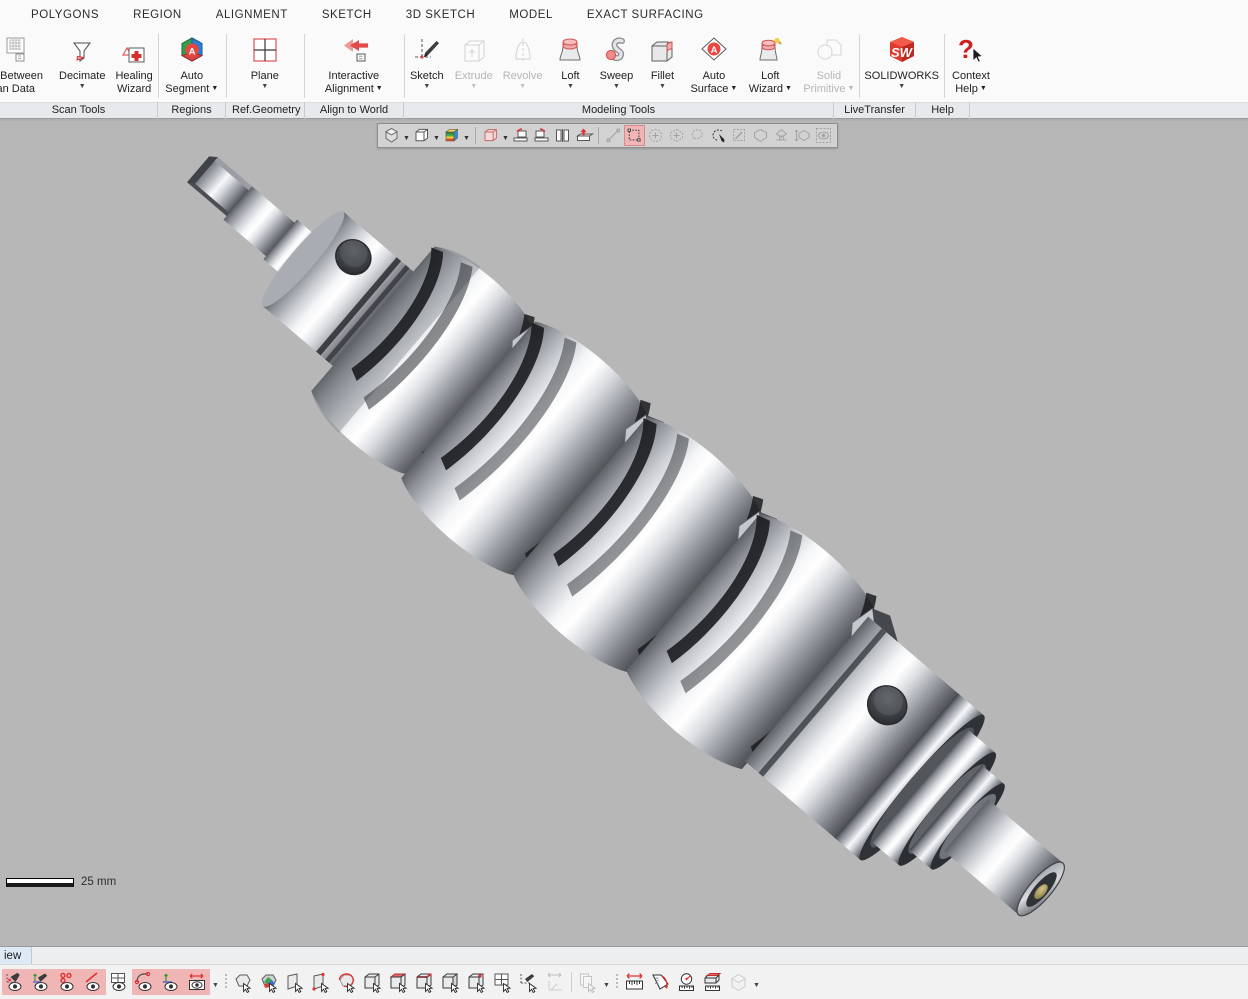 This screenshot has width=1248, height=999. What do you see at coordinates (16, 956) in the screenshot?
I see `document-tab-view: iew` at bounding box center [16, 956].